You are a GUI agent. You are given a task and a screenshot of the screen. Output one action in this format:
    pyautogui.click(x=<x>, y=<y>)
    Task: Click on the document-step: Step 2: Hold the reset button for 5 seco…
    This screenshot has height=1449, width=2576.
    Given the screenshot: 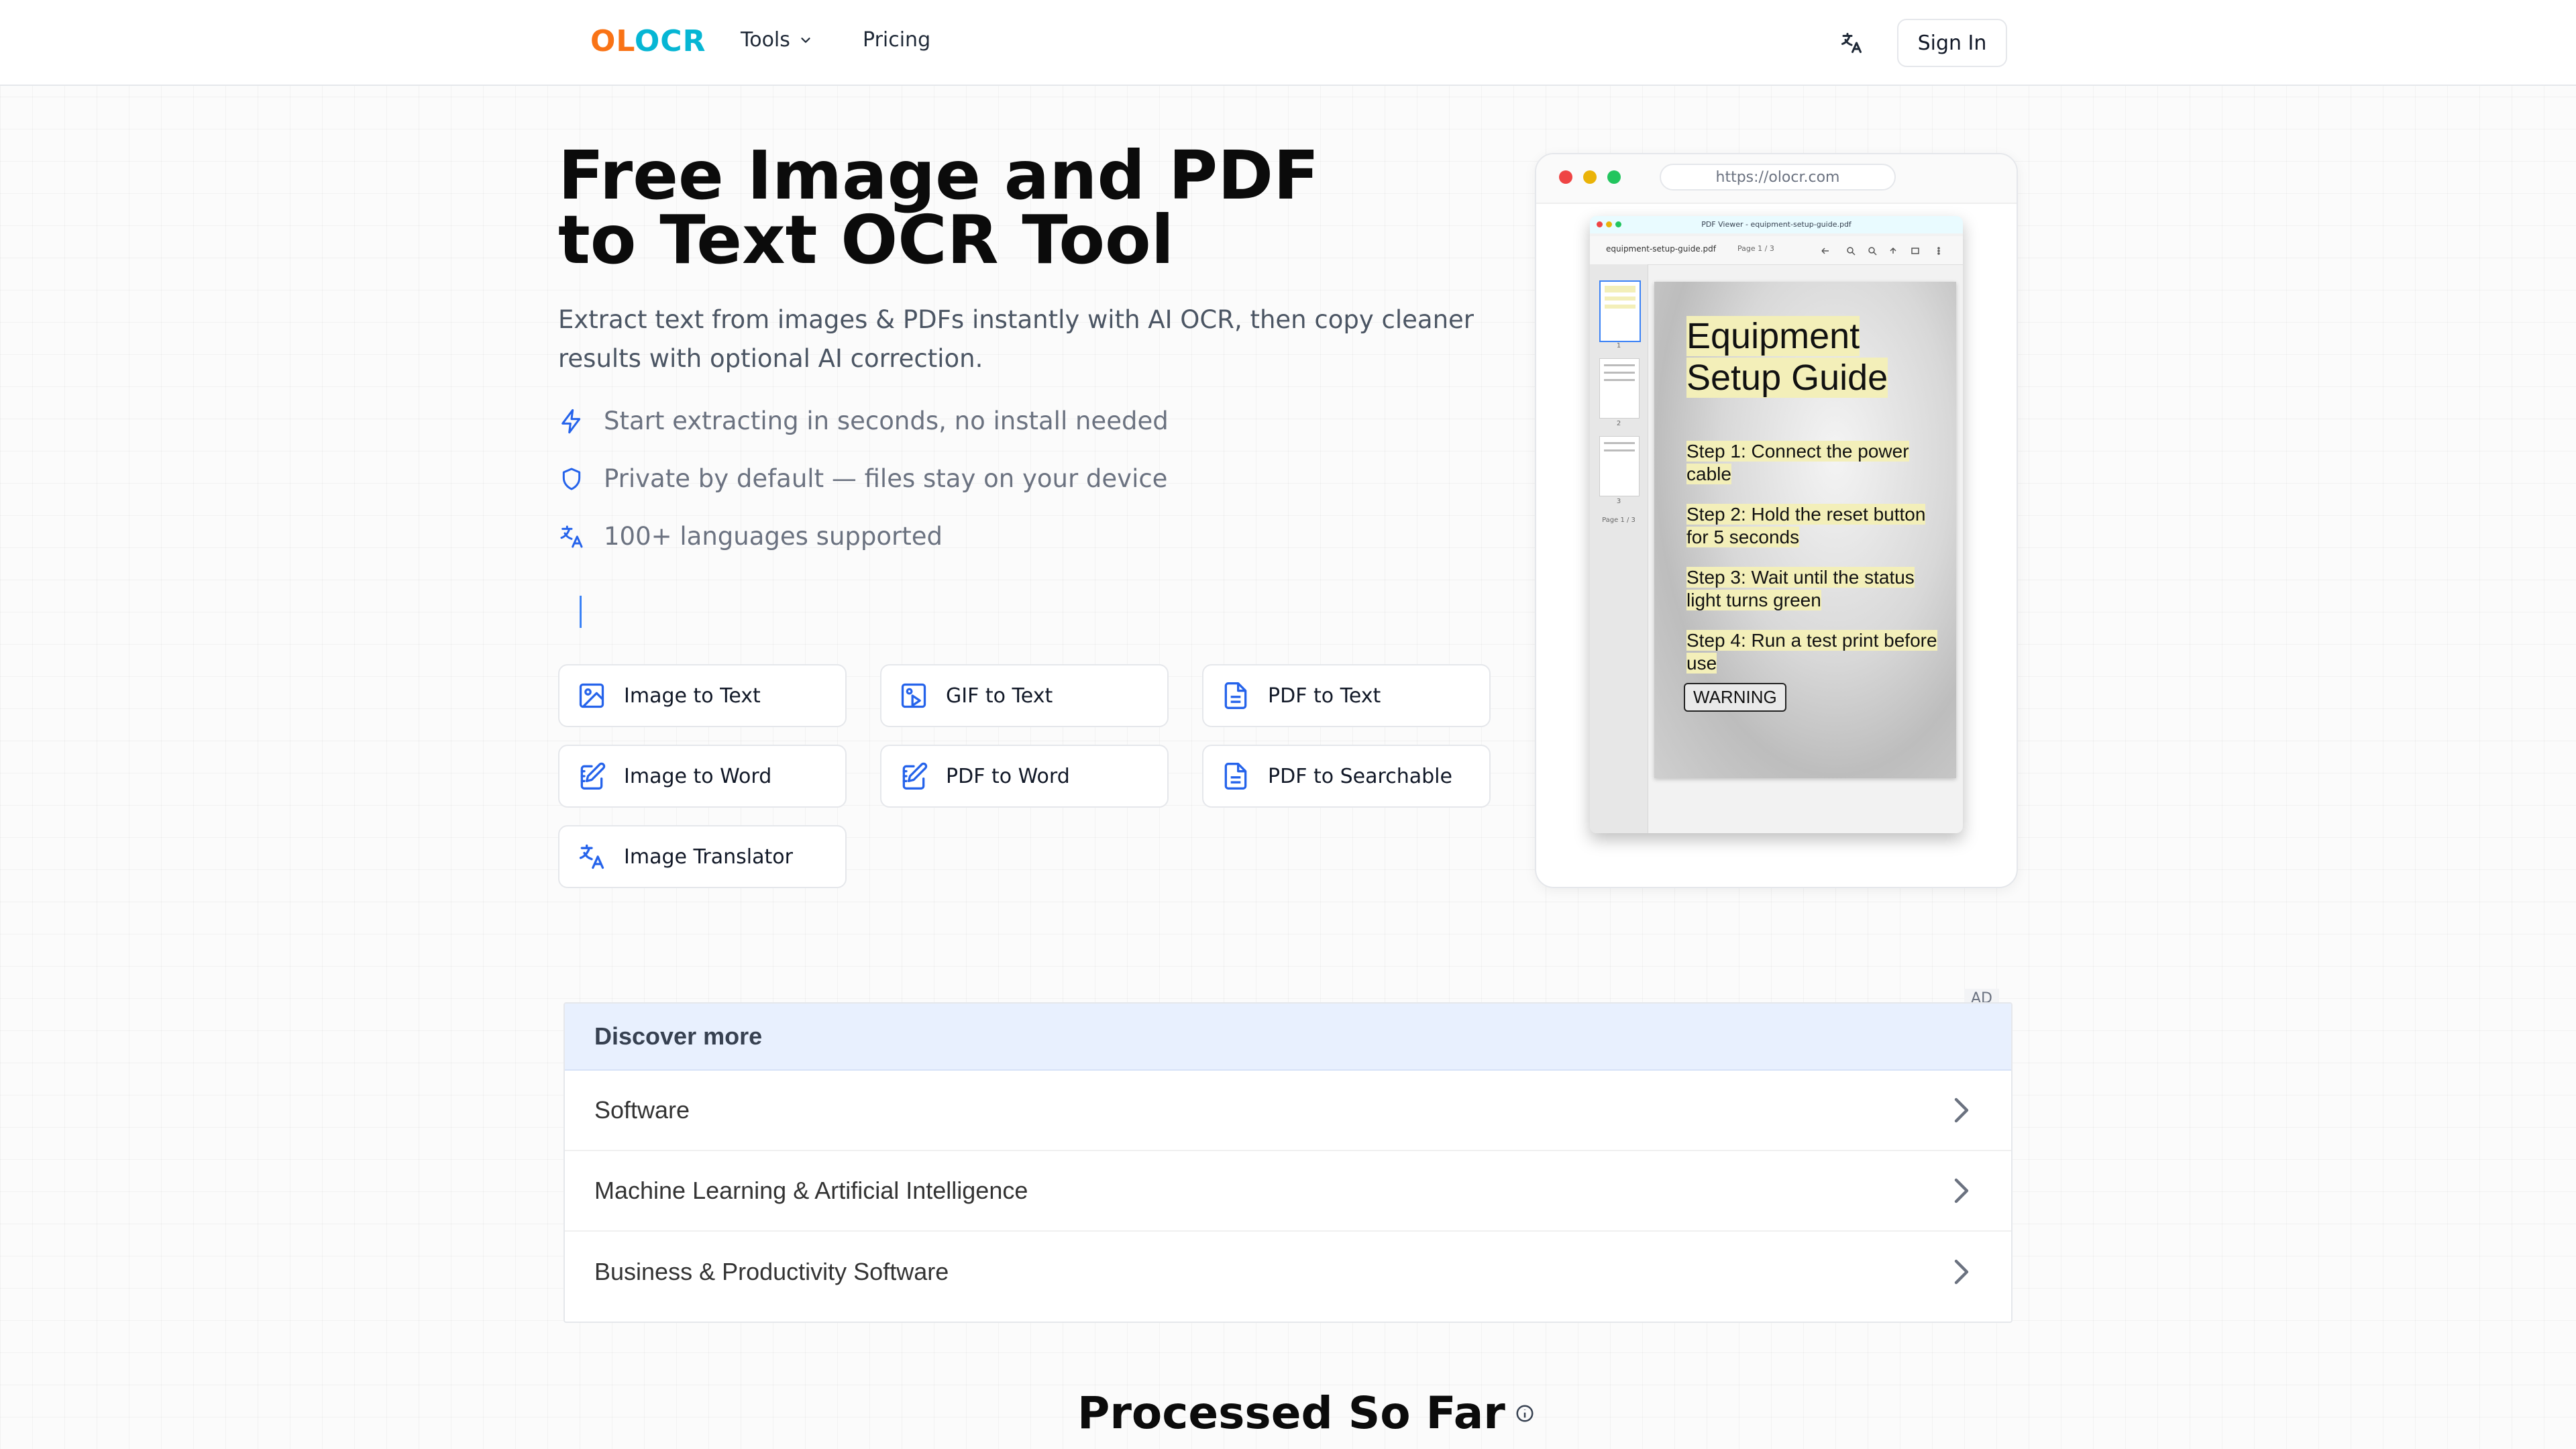 What is the action you would take?
    pyautogui.click(x=1813, y=526)
    